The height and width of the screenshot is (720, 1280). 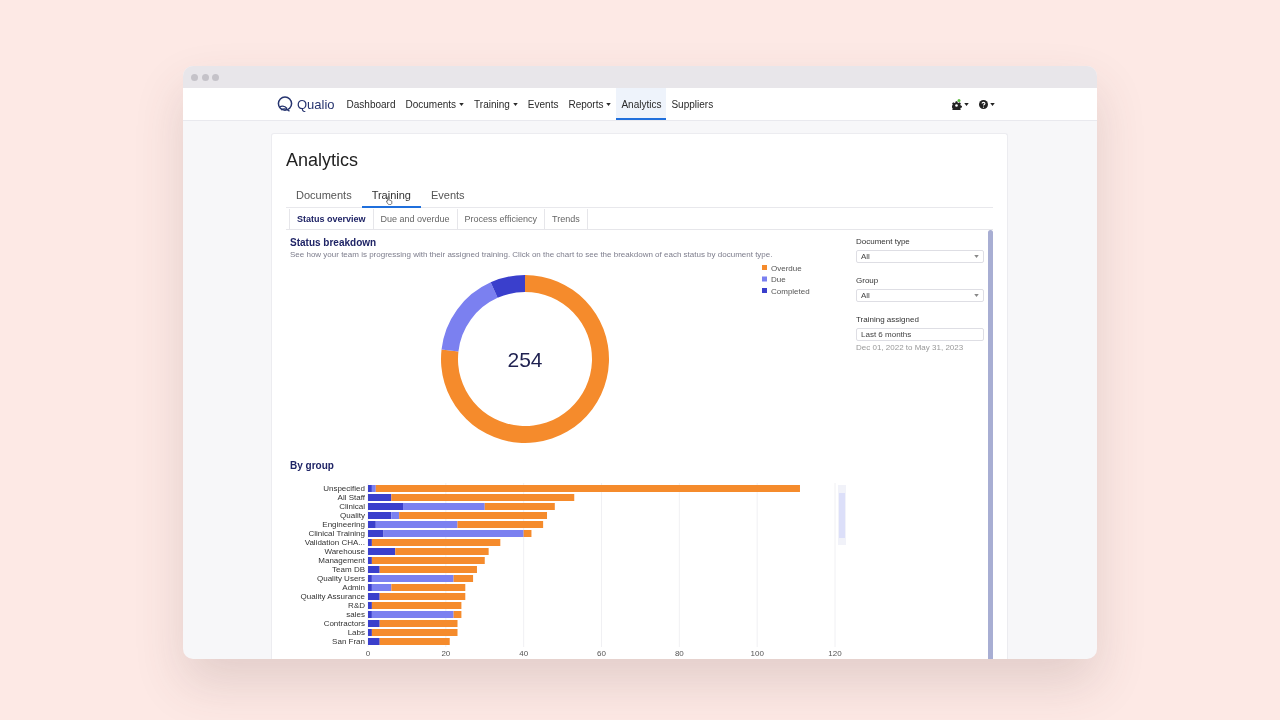 I want to click on axis-label: sales, so click(x=355, y=615).